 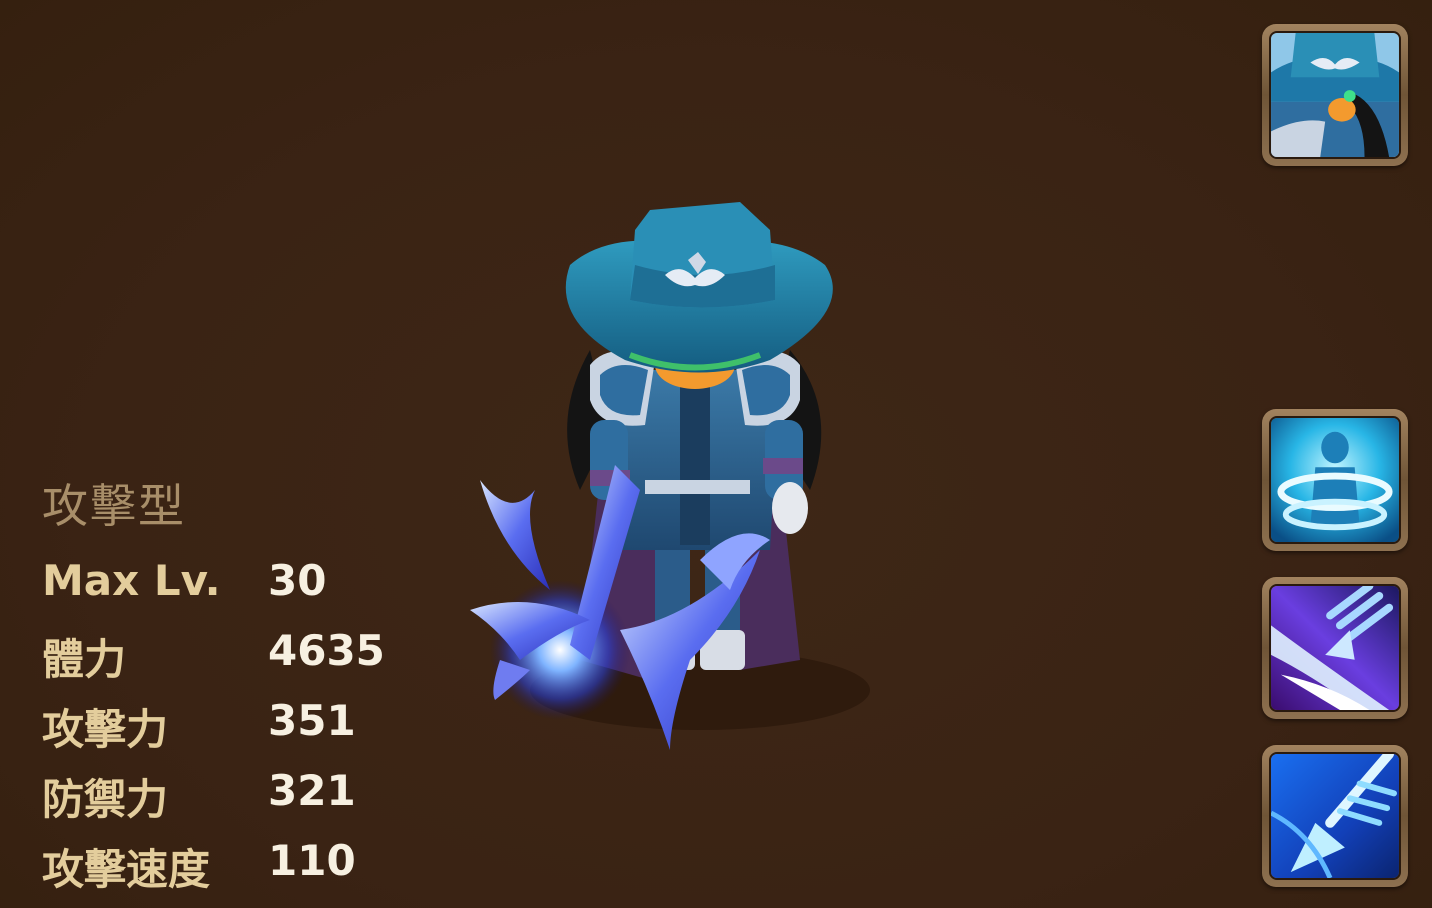 What do you see at coordinates (297, 580) in the screenshot?
I see `stat-value: 30` at bounding box center [297, 580].